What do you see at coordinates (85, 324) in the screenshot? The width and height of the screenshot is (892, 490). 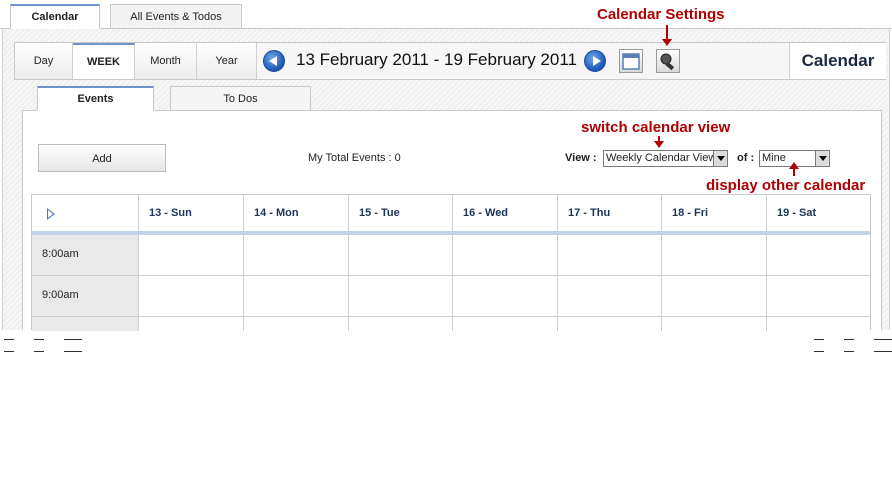 I see `time-label-partial` at bounding box center [85, 324].